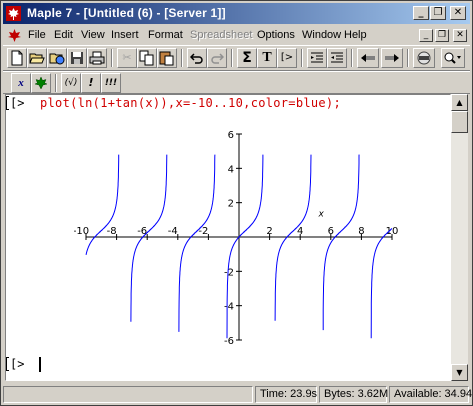 The width and height of the screenshot is (473, 406). Describe the element at coordinates (167, 58) in the screenshot. I see `paste-icon` at that location.